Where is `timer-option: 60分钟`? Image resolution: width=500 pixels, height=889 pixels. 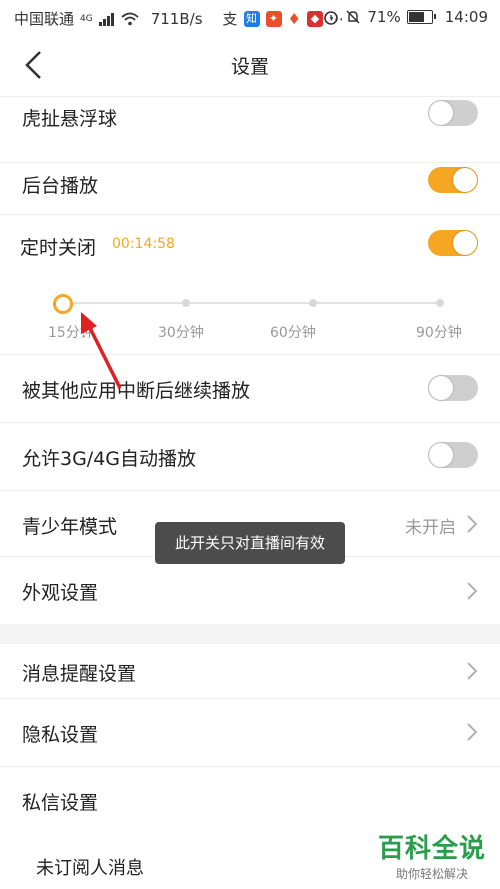 timer-option: 60分钟 is located at coordinates (293, 332).